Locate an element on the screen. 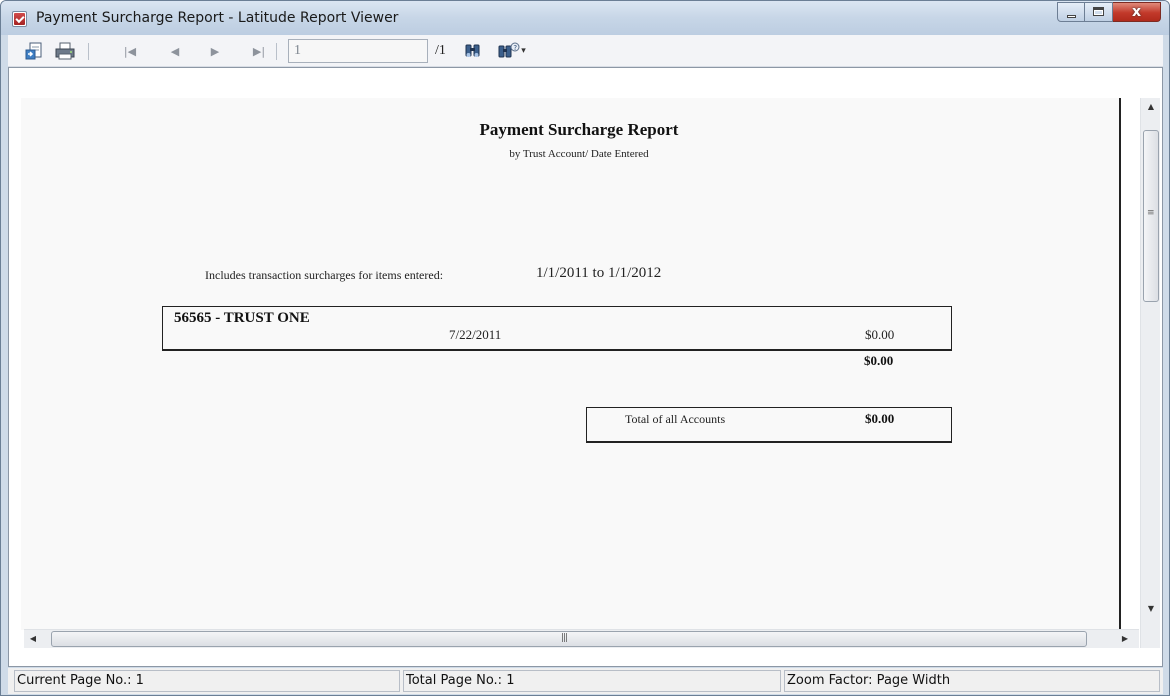  app-icon is located at coordinates (19, 19).